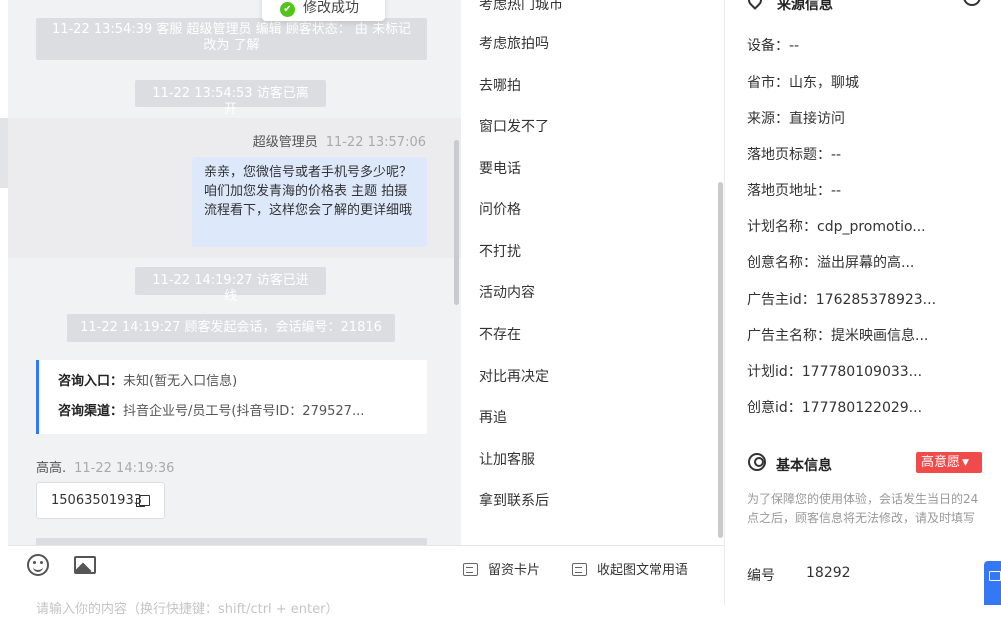 The height and width of the screenshot is (617, 1001). Describe the element at coordinates (828, 573) in the screenshot. I see `id-value: 18292` at that location.